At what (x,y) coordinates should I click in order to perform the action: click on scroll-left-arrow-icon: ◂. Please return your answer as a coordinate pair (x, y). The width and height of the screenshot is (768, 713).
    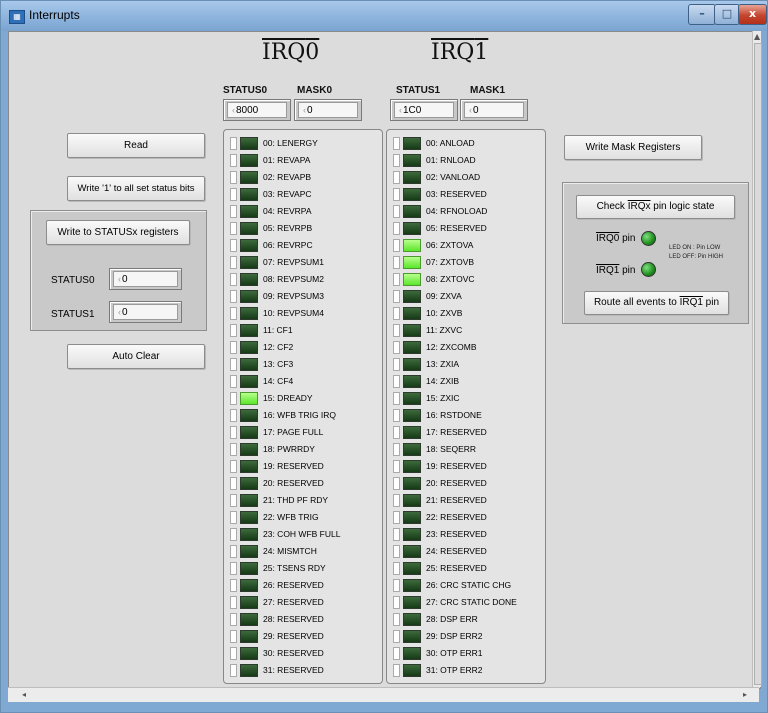
    Looking at the image, I should click on (24, 694).